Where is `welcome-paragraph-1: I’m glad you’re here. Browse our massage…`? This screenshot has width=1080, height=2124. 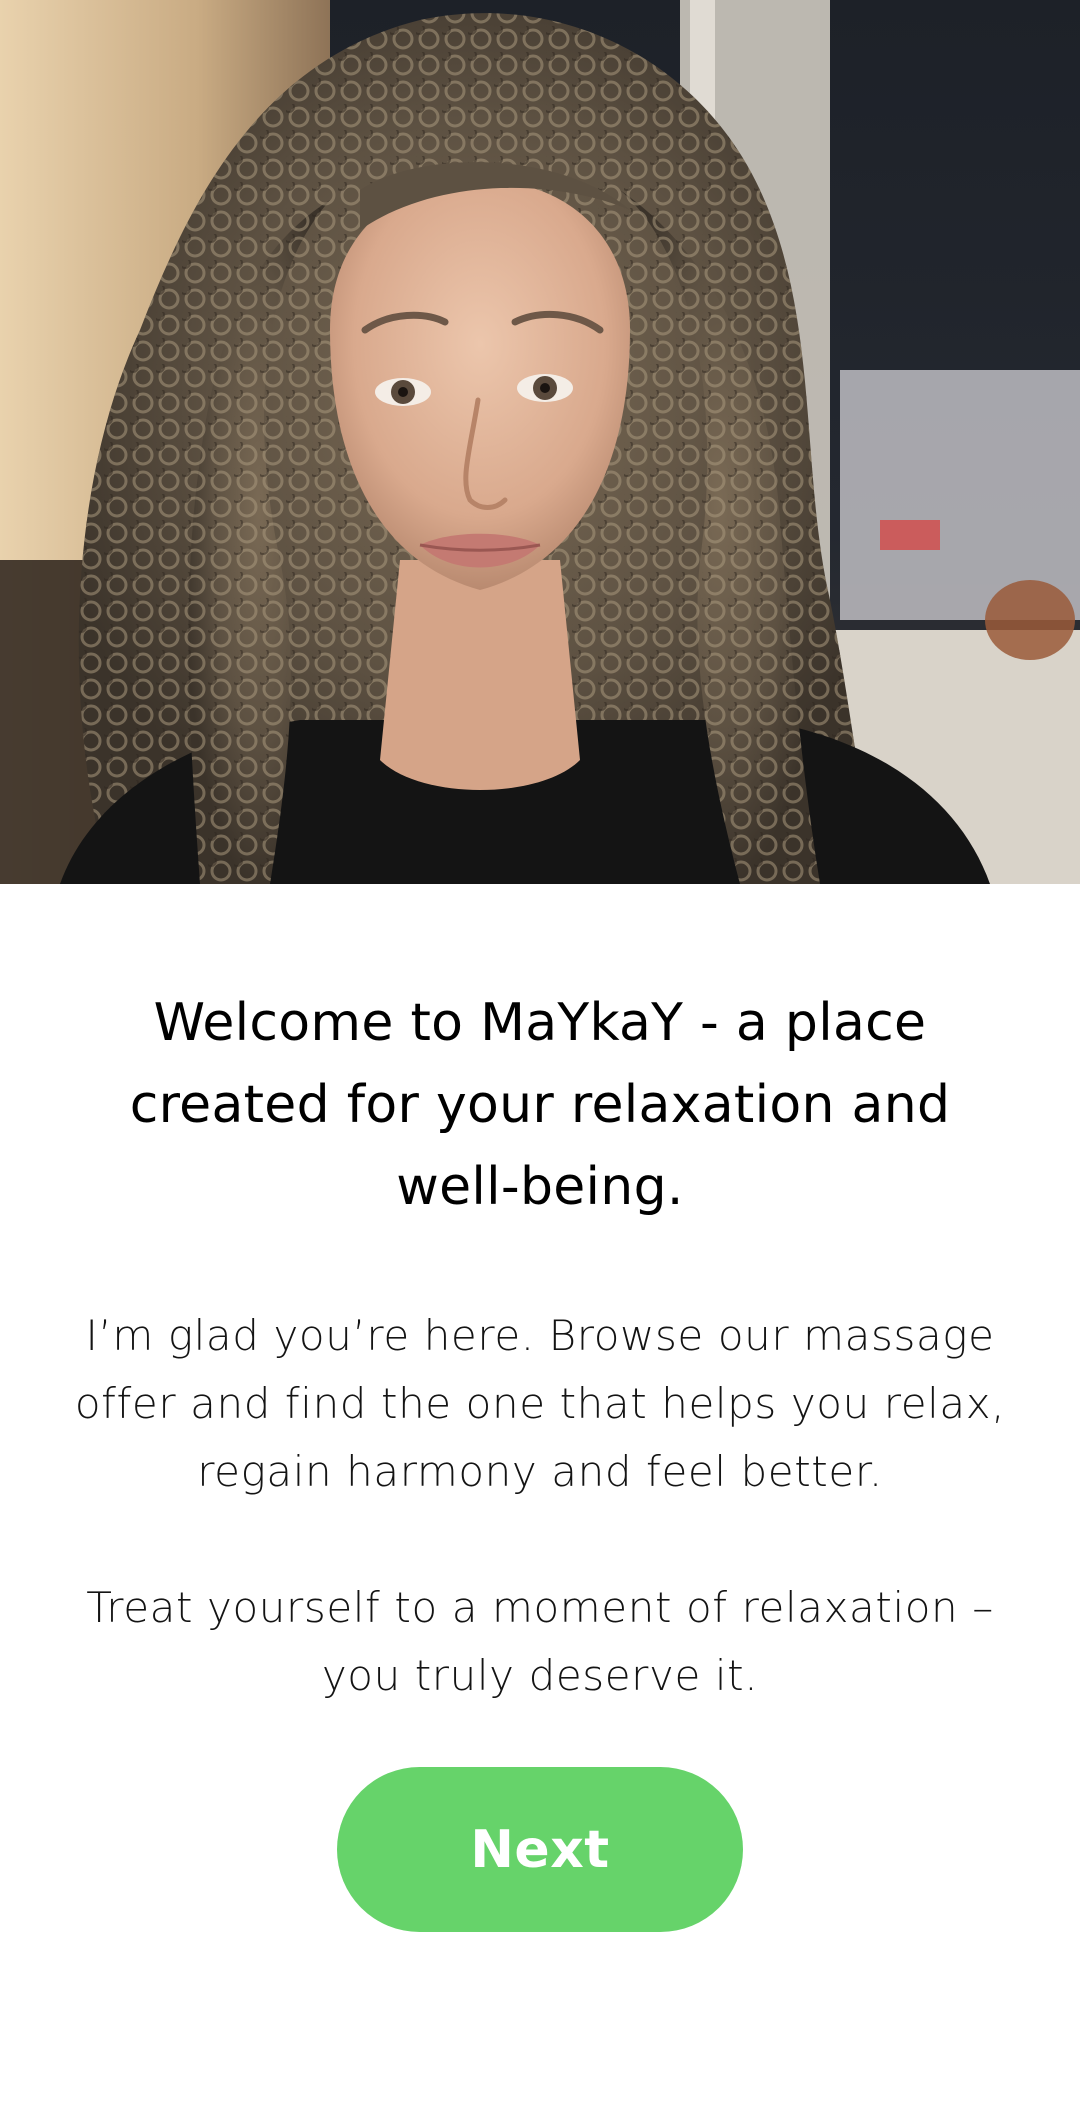
welcome-paragraph-1: I’m glad you’re here. Browse our massage… is located at coordinates (540, 1403).